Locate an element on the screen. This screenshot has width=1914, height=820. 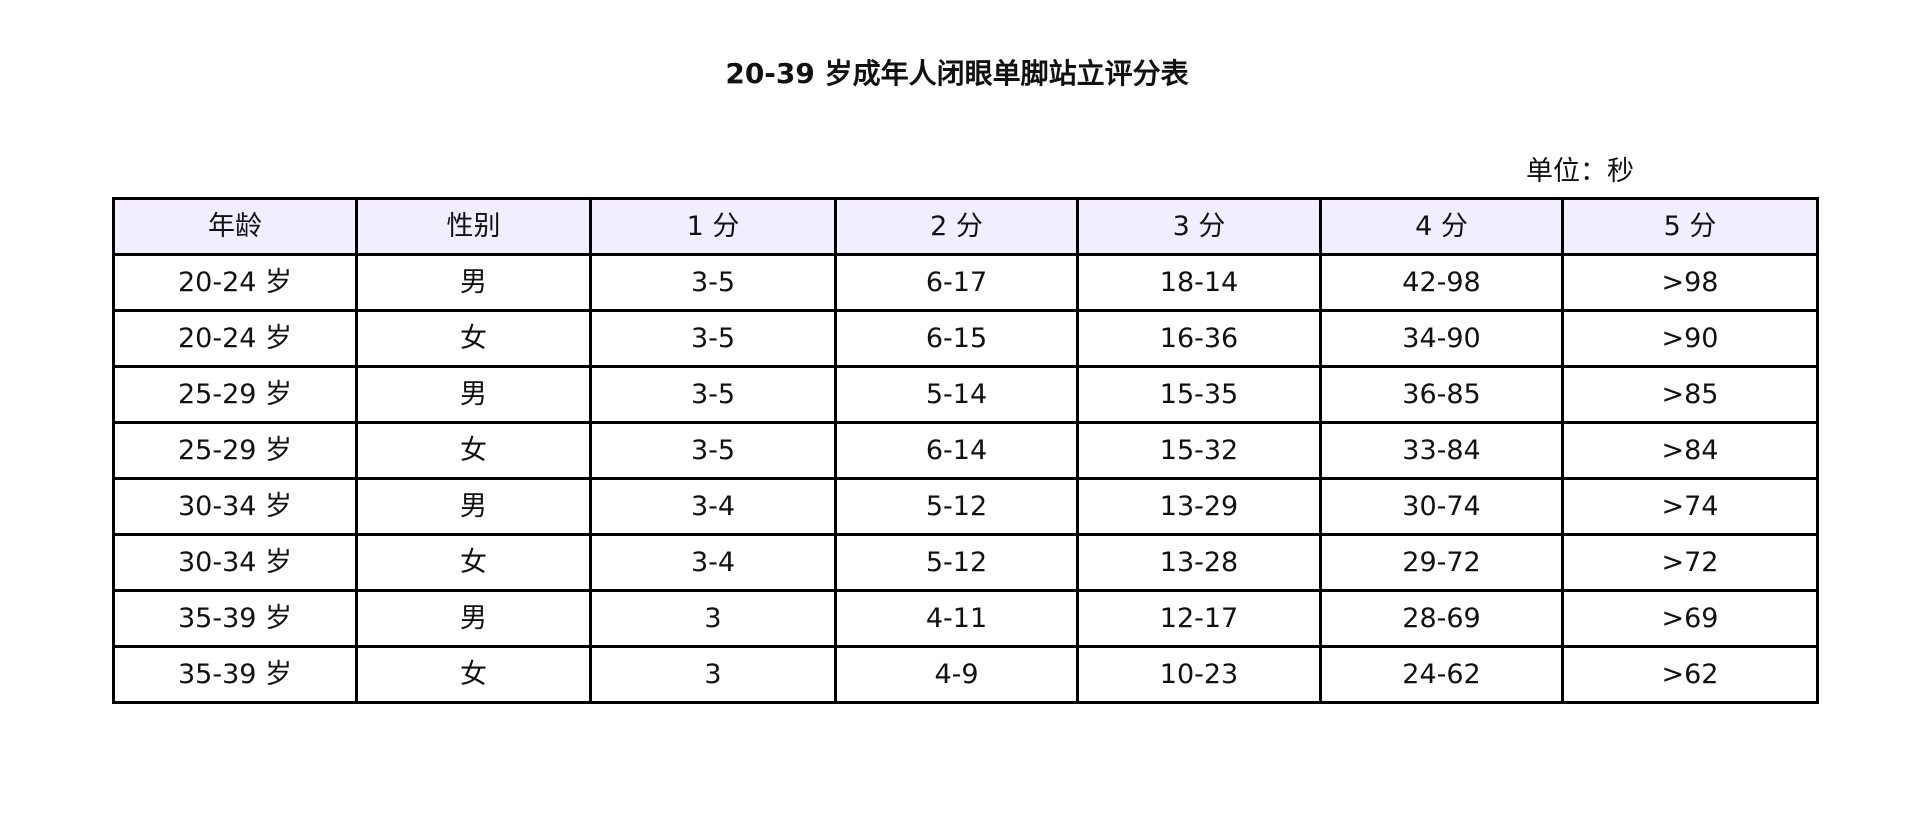
cell-score-2: 4-9 is located at coordinates (956, 674).